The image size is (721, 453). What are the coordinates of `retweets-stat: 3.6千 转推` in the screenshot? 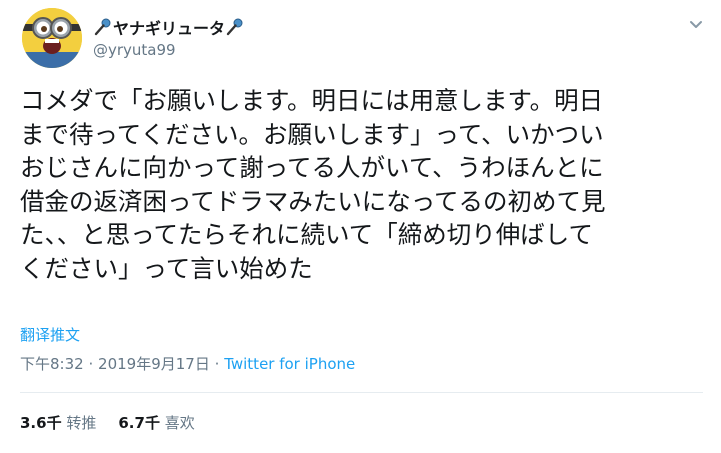 It's located at (58, 423).